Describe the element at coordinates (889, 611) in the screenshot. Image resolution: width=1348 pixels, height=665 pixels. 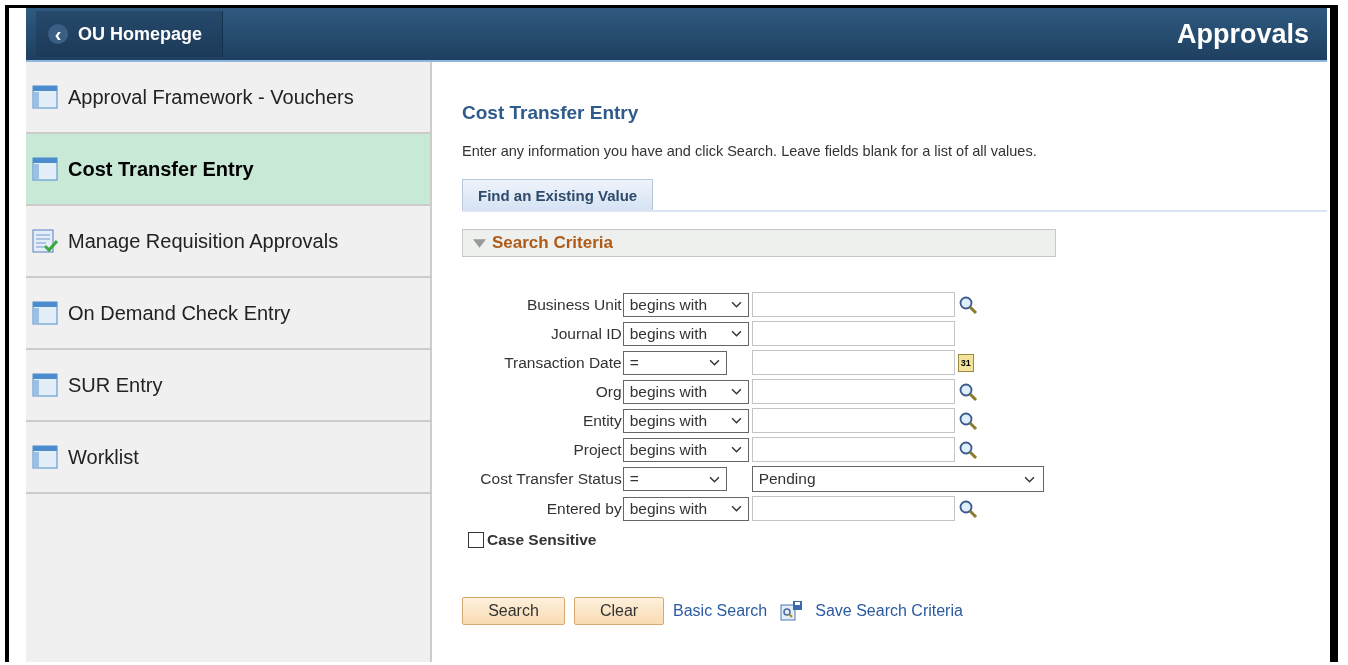
I see `save-search-criteria-link: Save Search Criteria` at that location.